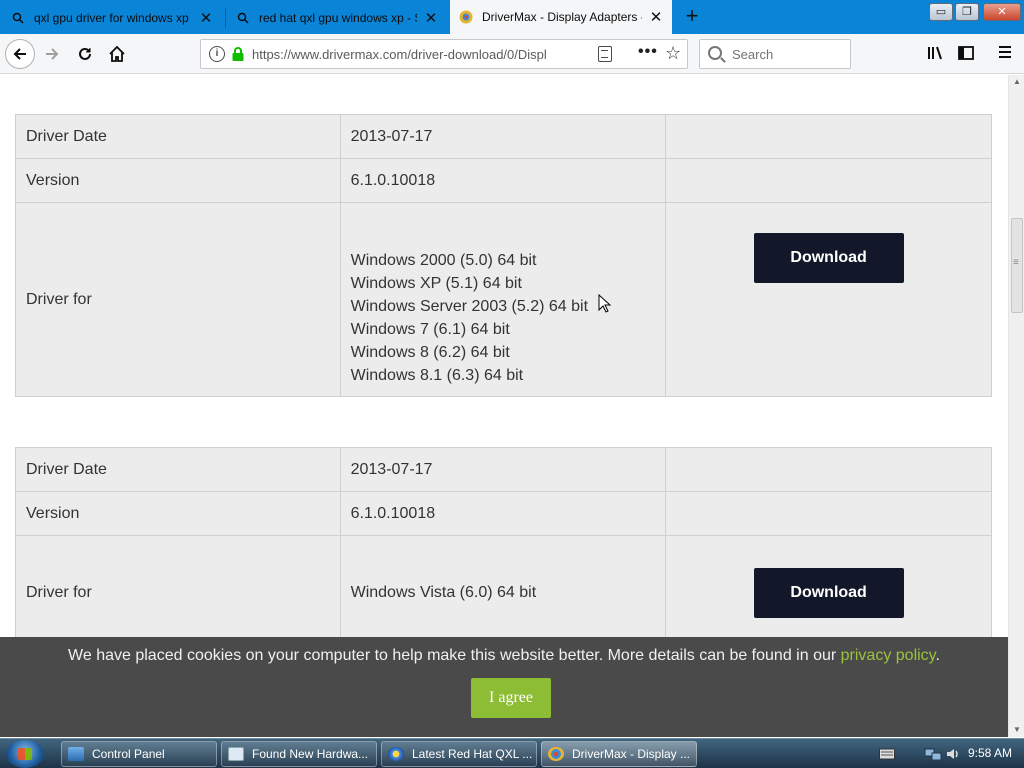 The width and height of the screenshot is (1024, 768). I want to click on network-icon, so click(933, 754).